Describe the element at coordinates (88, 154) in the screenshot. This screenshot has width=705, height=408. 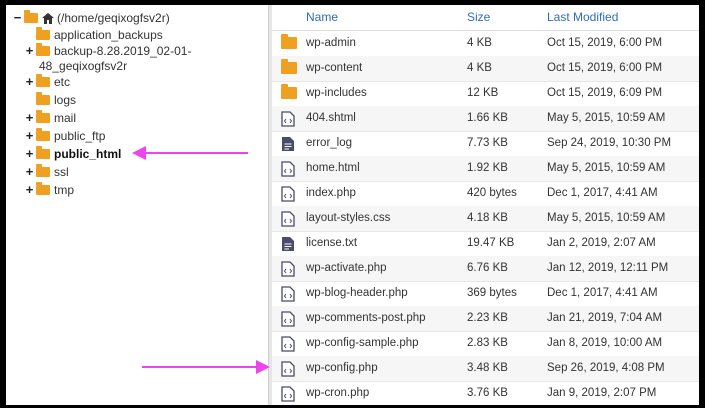
I see `tree-item-label: public_html` at that location.